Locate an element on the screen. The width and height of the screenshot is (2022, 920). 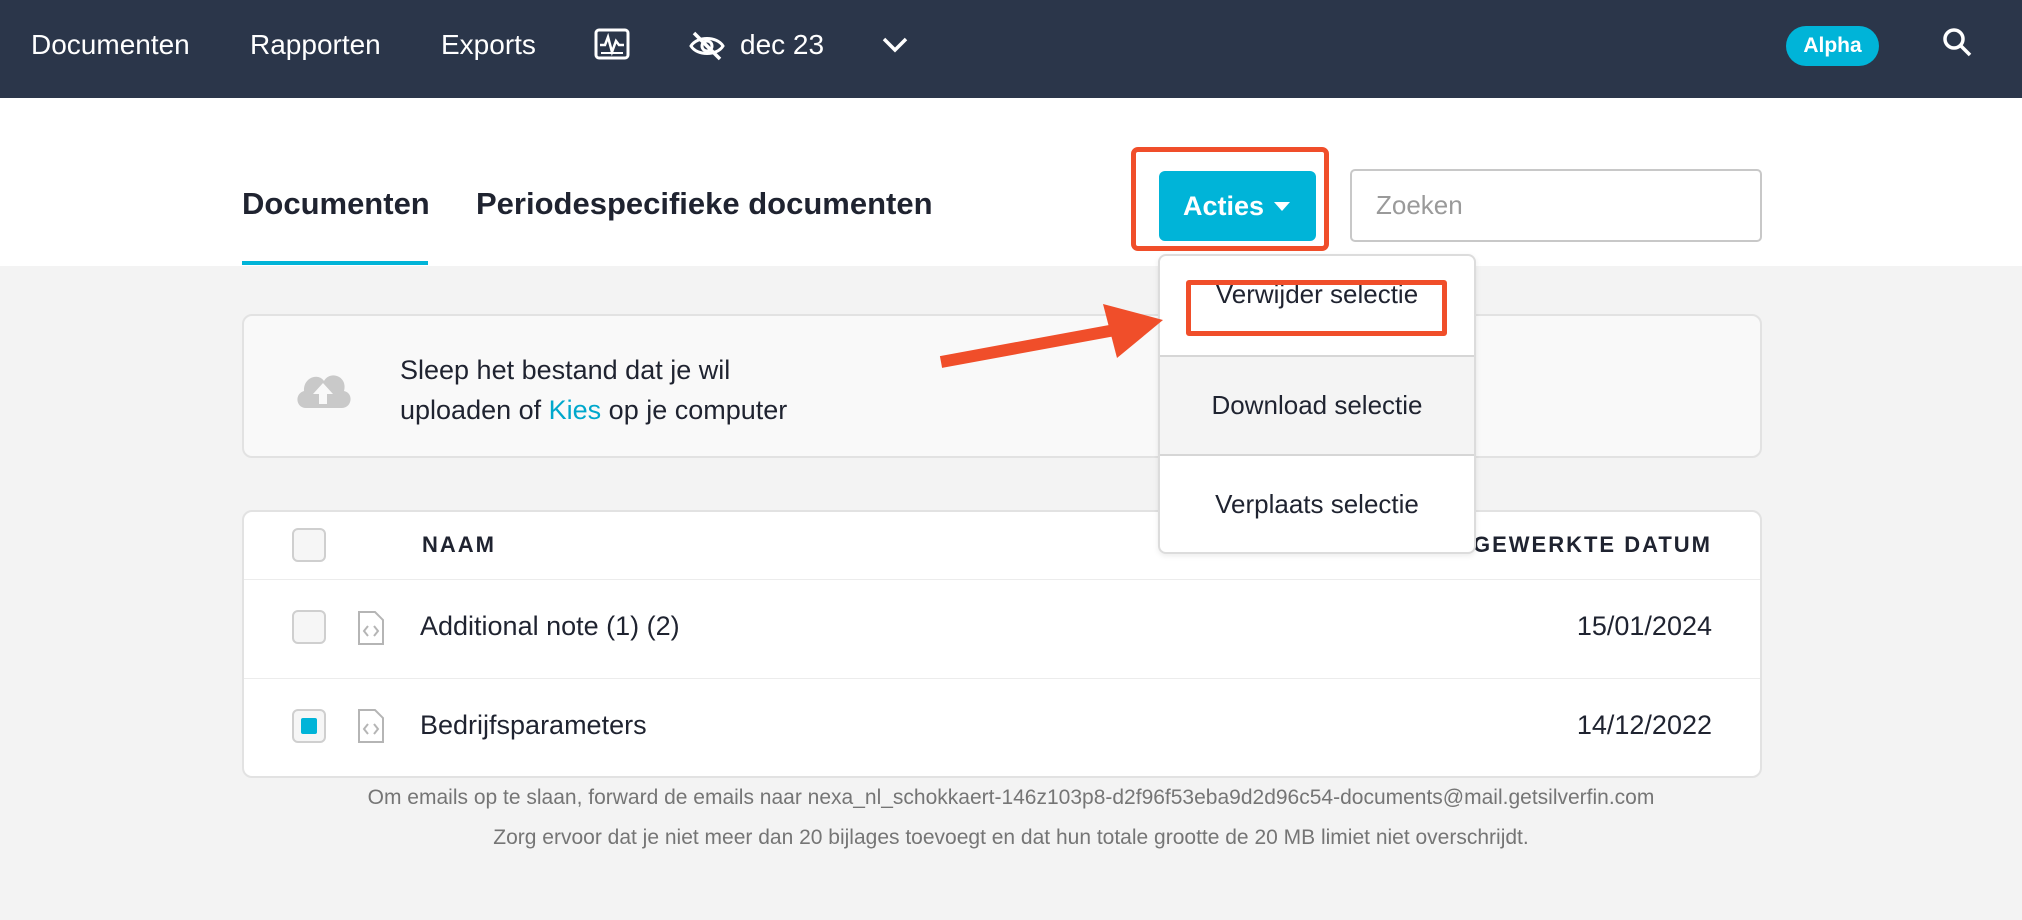
nav-link-documenten: Documenten is located at coordinates (110, 49).